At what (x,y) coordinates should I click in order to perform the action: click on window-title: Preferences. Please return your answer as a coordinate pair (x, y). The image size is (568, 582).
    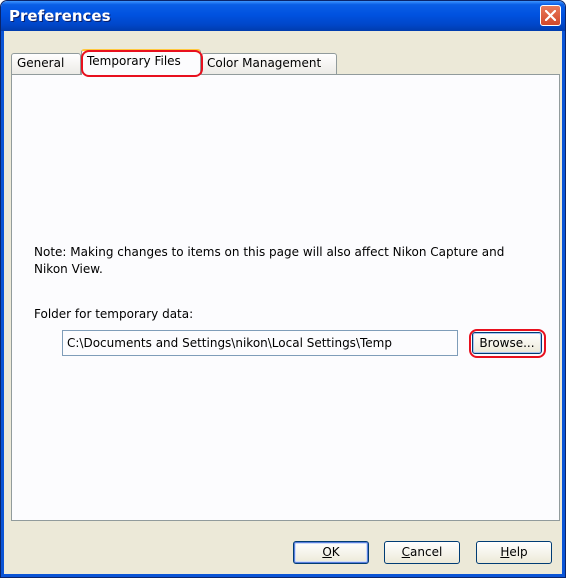
    Looking at the image, I should click on (60, 16).